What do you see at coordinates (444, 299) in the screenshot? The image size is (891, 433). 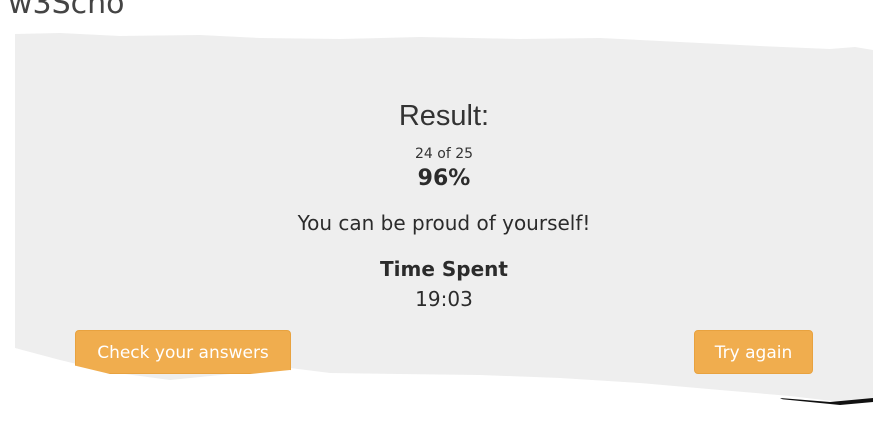 I see `time-spent-value: 19:03` at bounding box center [444, 299].